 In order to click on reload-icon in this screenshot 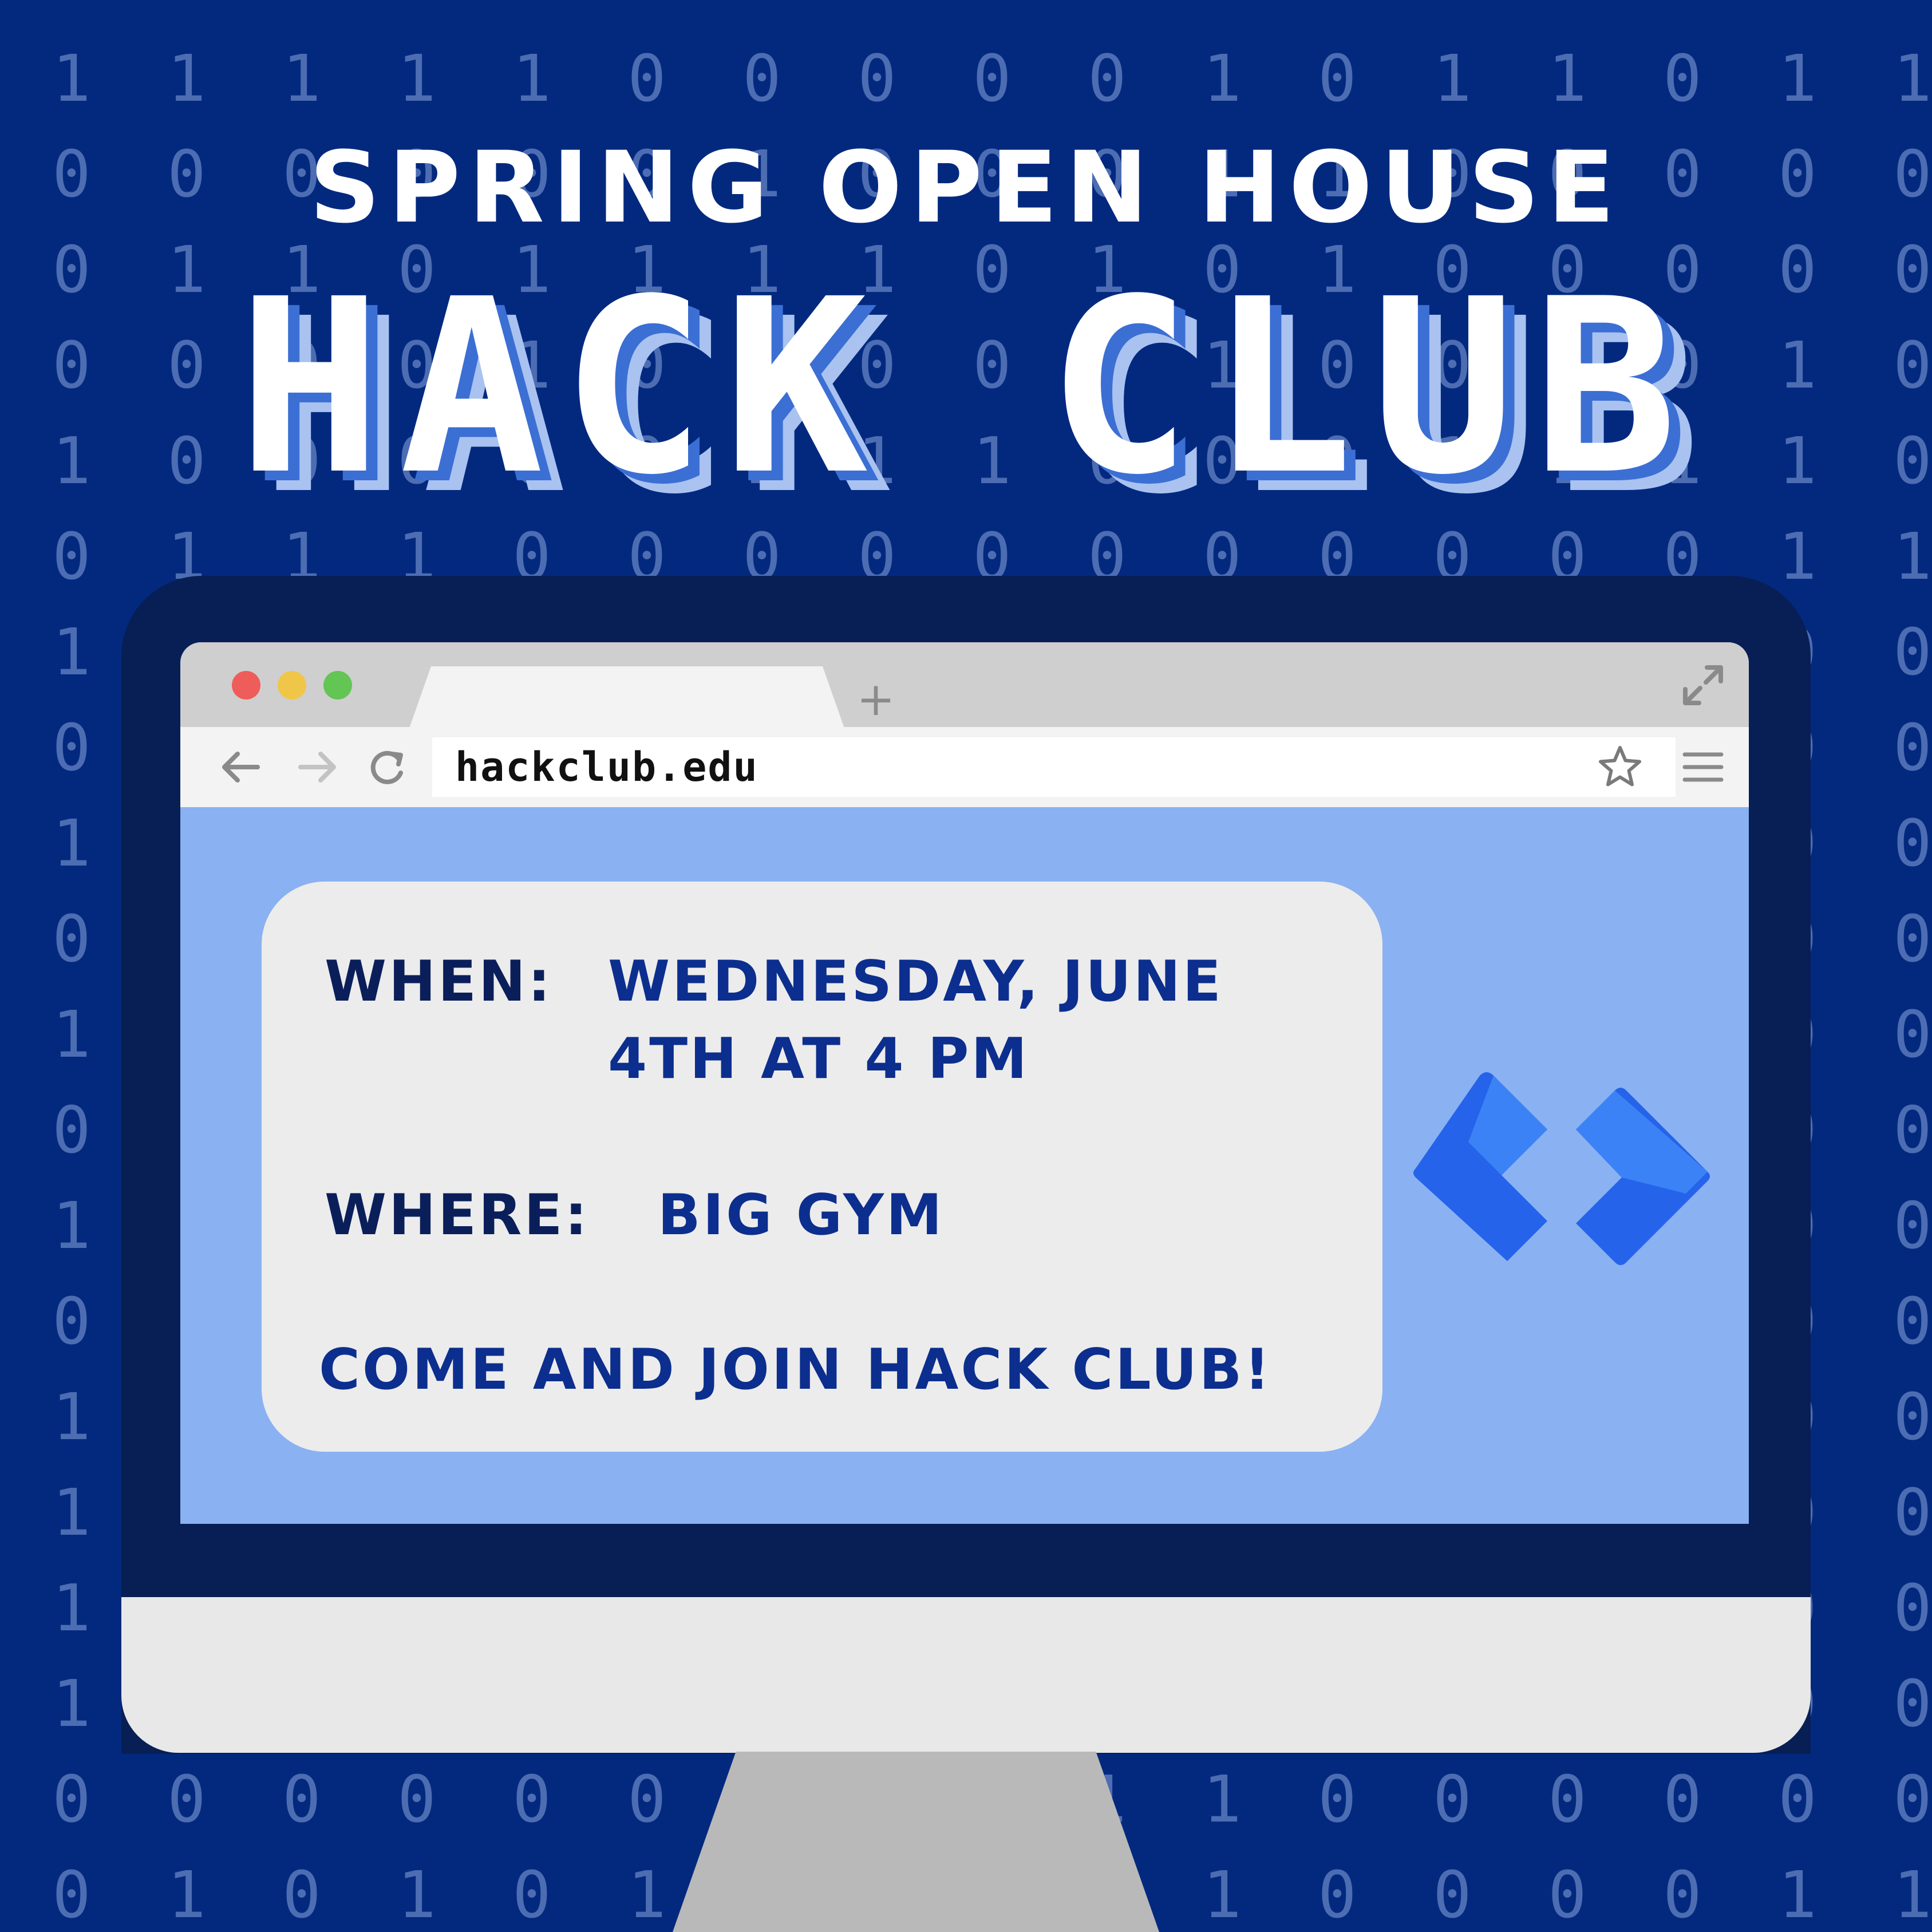, I will do `click(386, 767)`.